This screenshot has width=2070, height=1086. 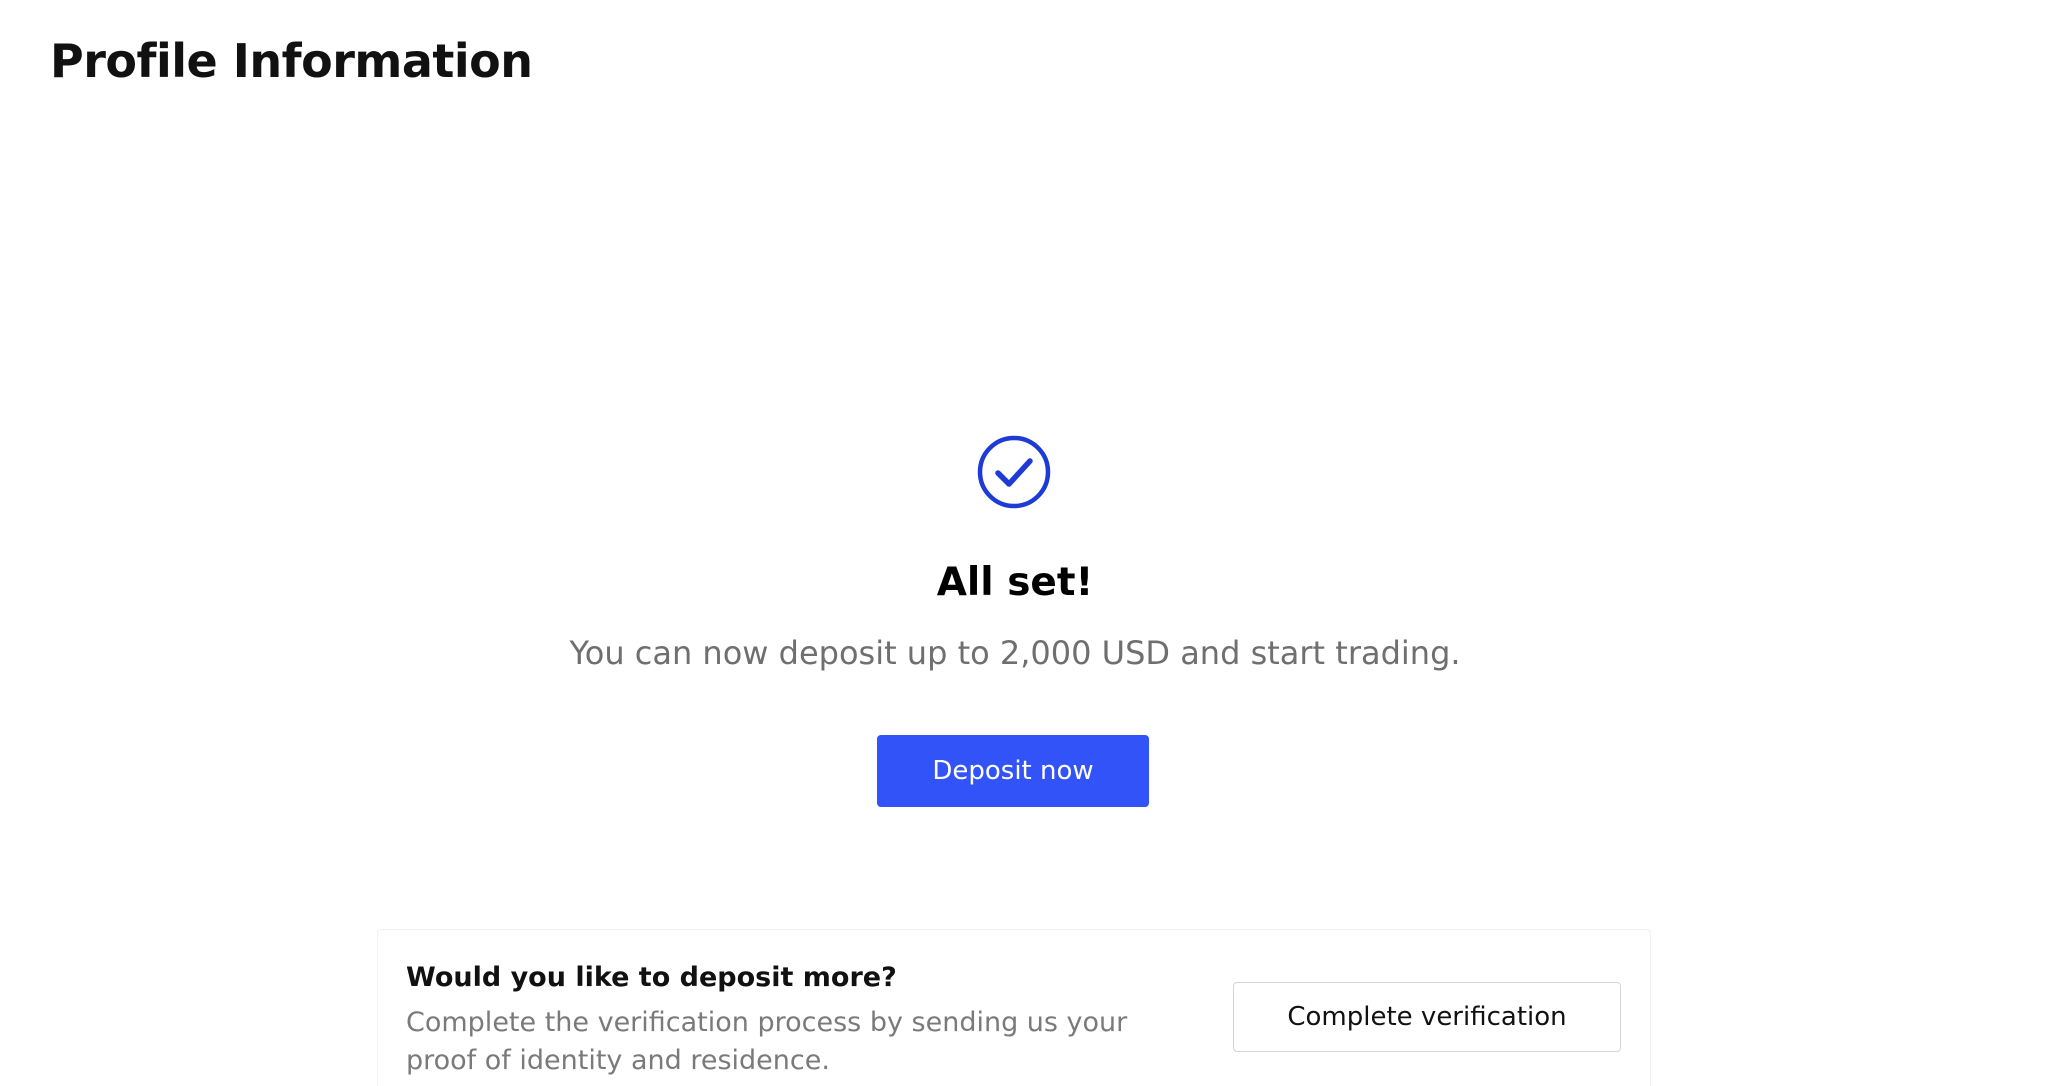 I want to click on check-circle-icon, so click(x=1014, y=472).